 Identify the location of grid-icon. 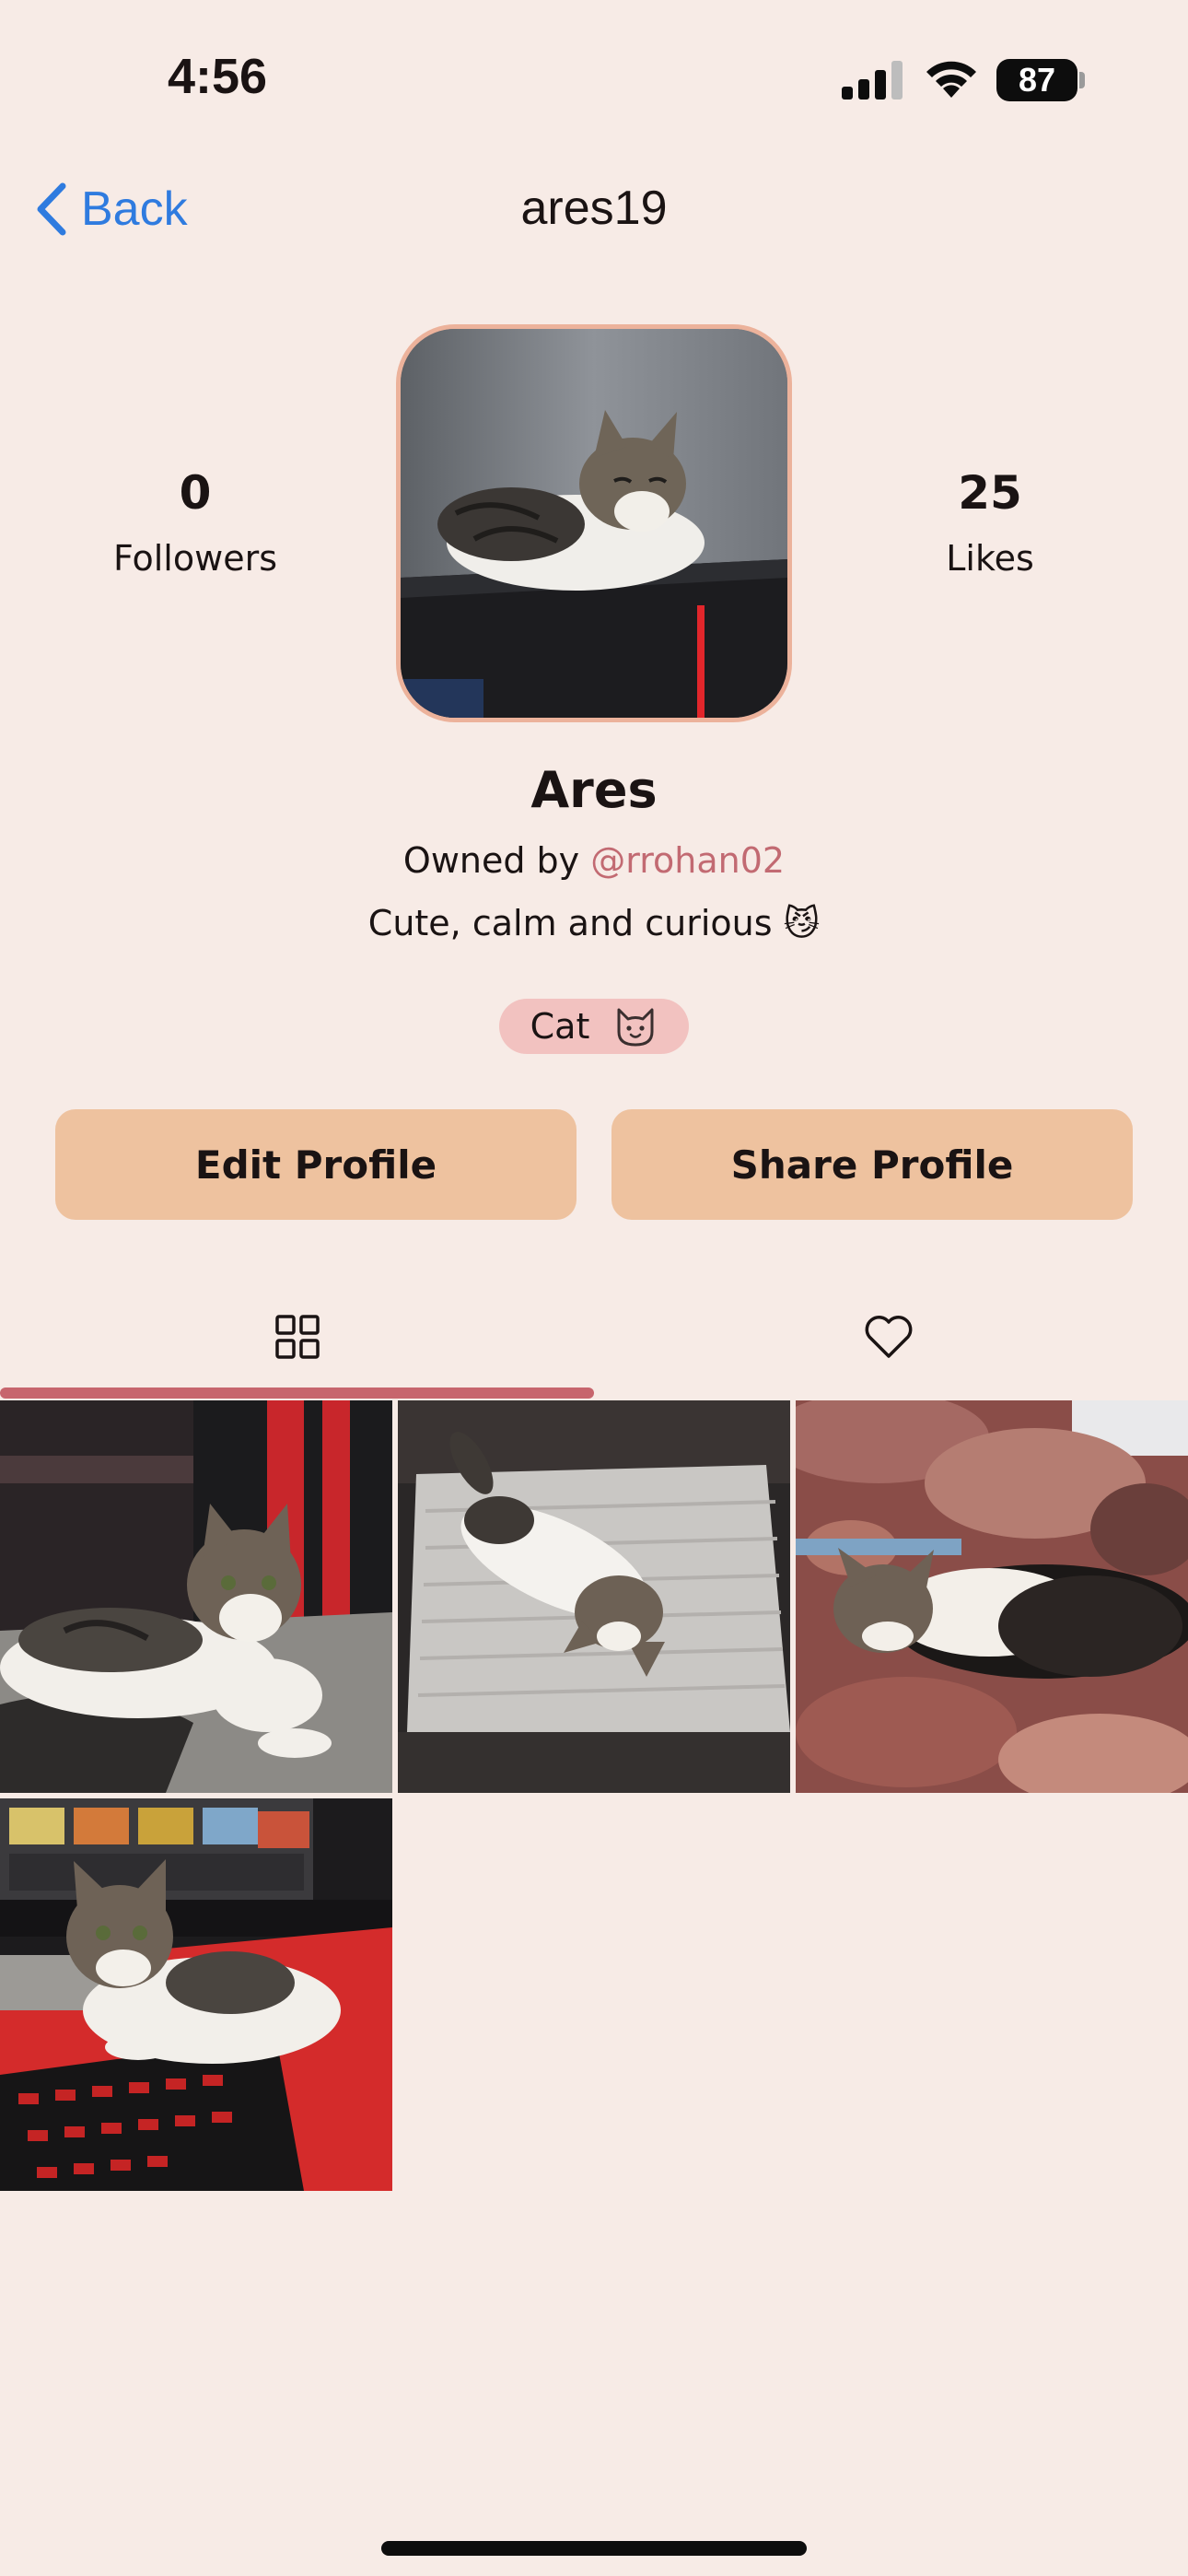
(297, 1337).